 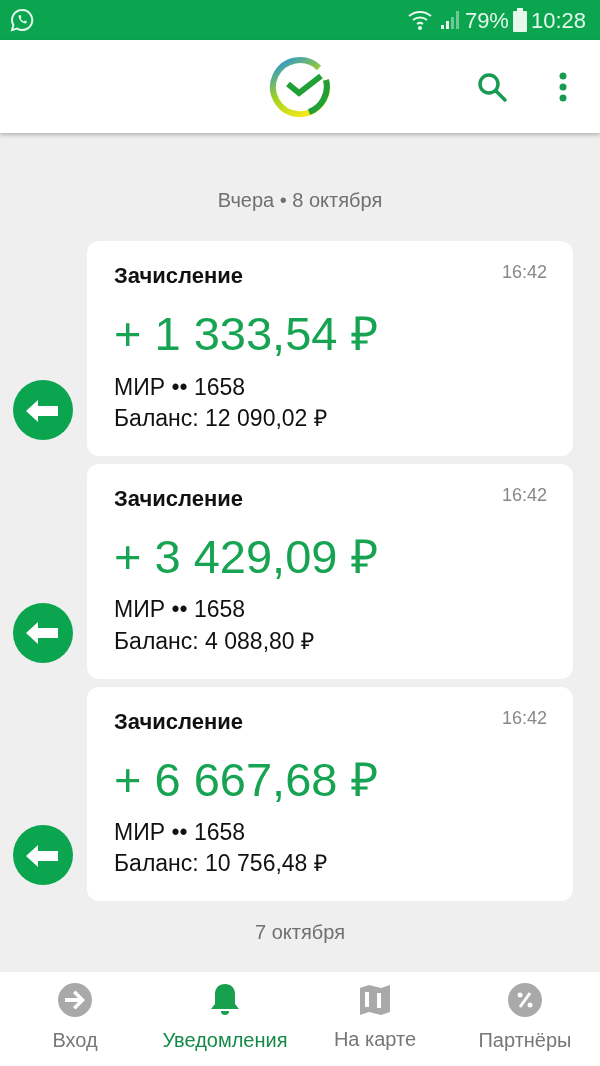 I want to click on percent-icon, so click(x=525, y=1000).